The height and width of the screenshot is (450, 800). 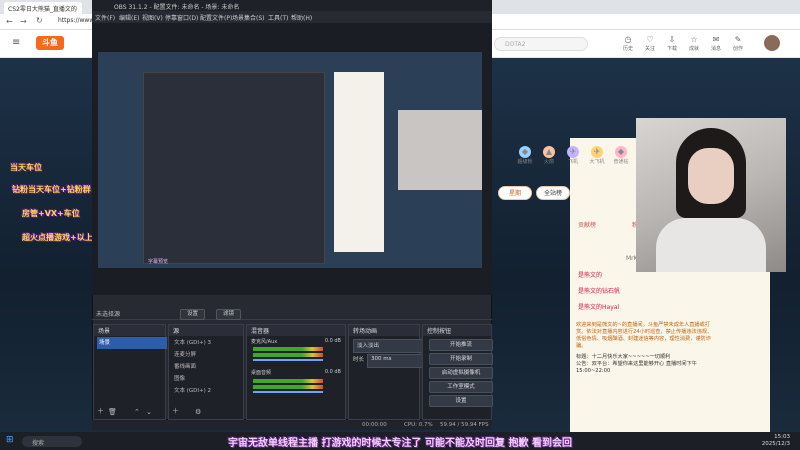 I want to click on source-item: 番线画面, so click(x=185, y=367).